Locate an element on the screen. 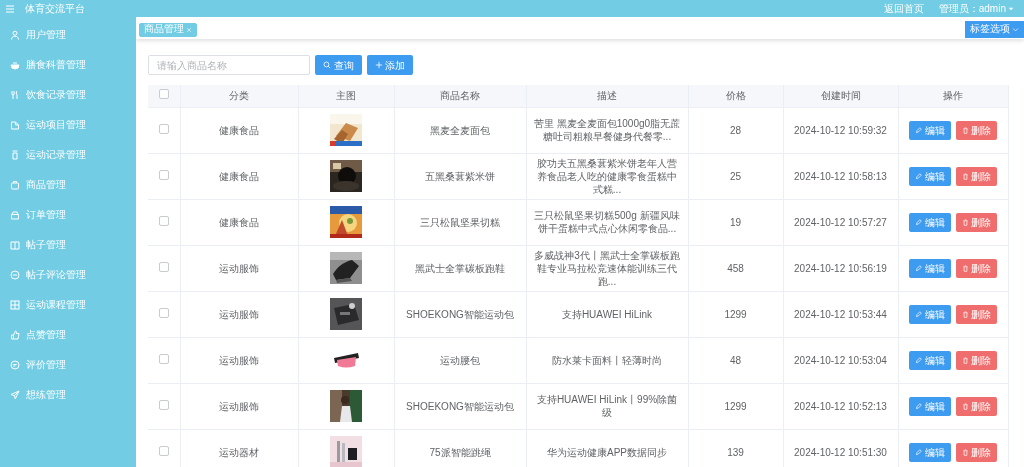 Image resolution: width=1024 pixels, height=467 pixels. description-cell: 防水莱卡面料丨轻薄时尚 is located at coordinates (607, 360).